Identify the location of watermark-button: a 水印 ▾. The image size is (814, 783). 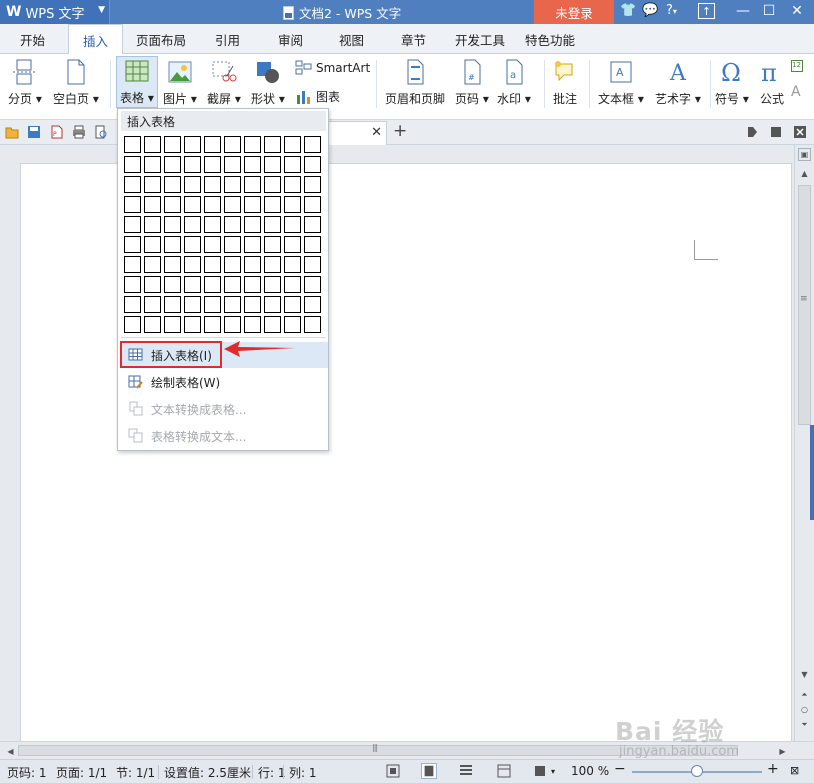
(514, 82).